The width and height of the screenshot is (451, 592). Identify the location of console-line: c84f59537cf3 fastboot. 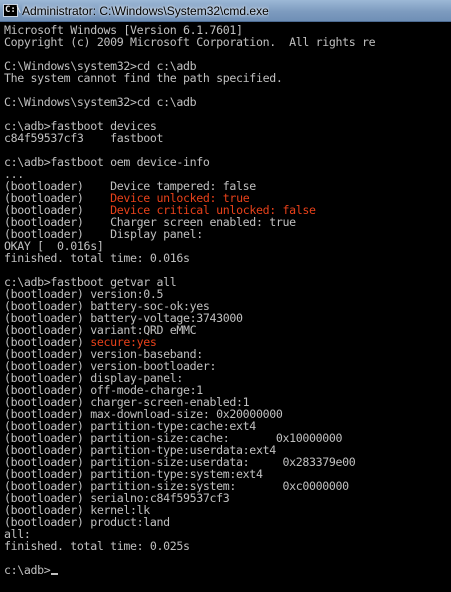
(227, 138).